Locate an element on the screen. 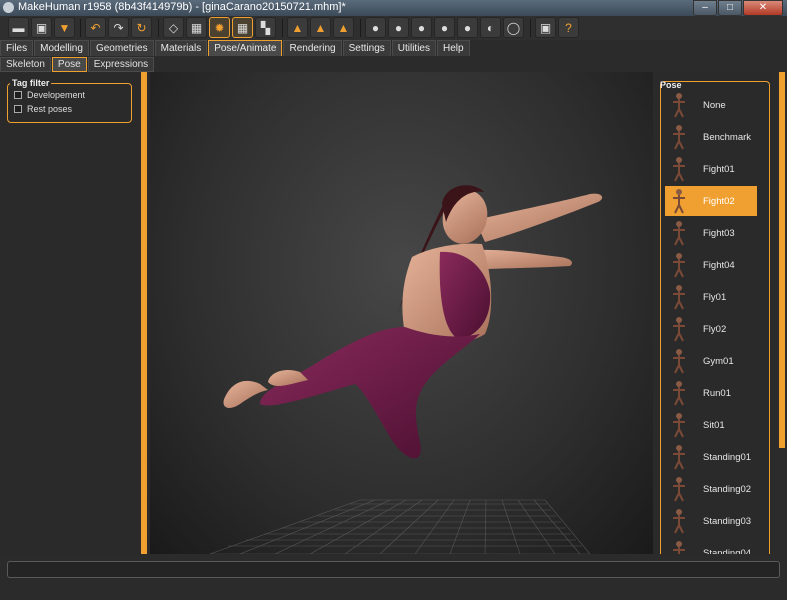 Image resolution: width=787 pixels, height=600 pixels. pose-item-label: Sit01 is located at coordinates (714, 425).